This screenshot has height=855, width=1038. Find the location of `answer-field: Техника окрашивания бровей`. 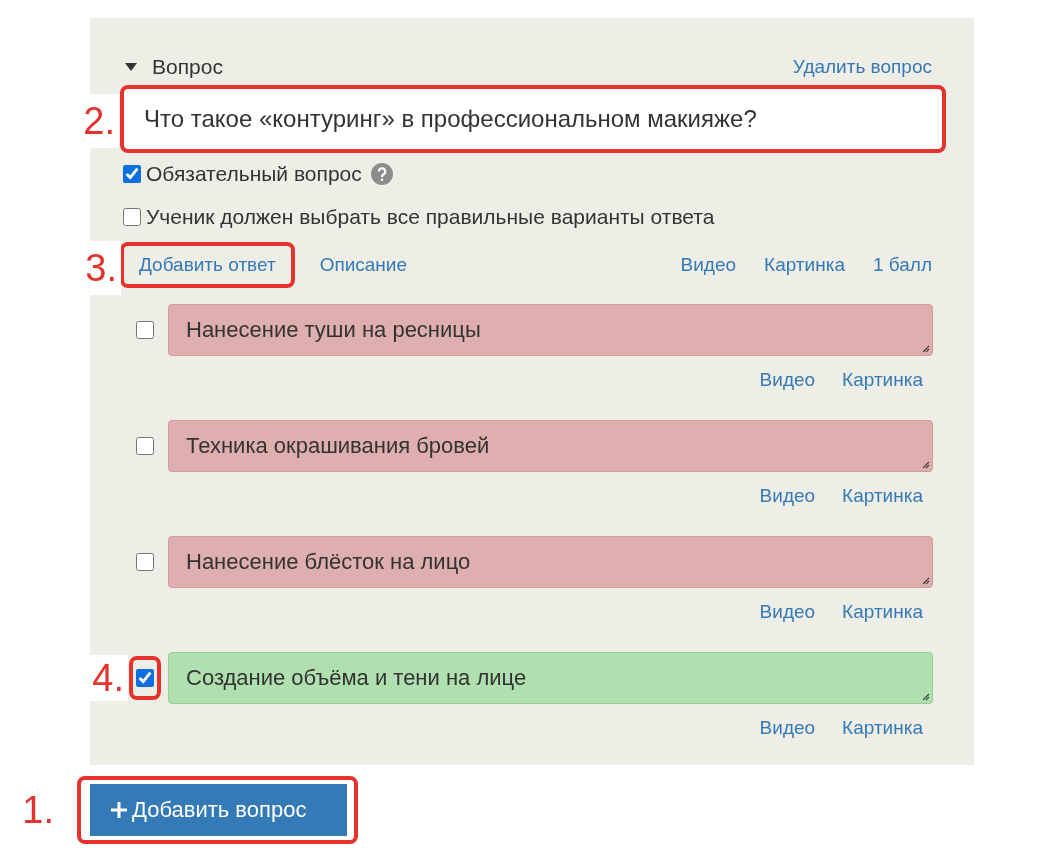

answer-field: Техника окрашивания бровей is located at coordinates (550, 446).